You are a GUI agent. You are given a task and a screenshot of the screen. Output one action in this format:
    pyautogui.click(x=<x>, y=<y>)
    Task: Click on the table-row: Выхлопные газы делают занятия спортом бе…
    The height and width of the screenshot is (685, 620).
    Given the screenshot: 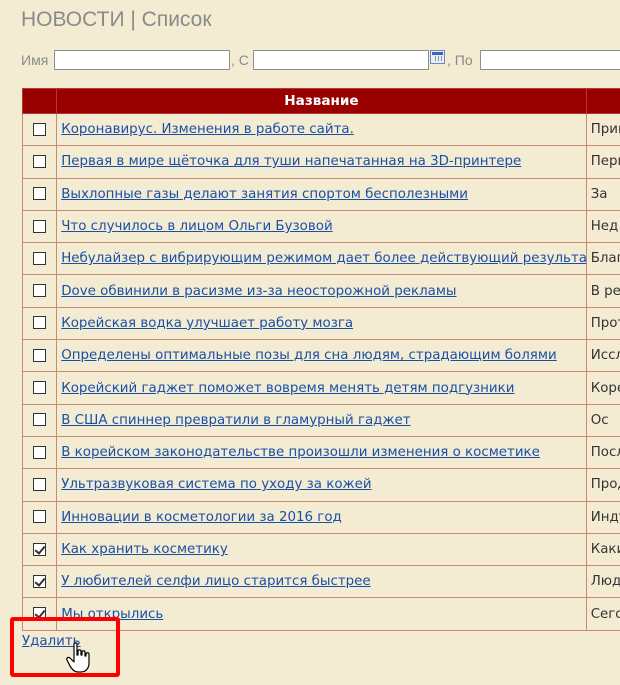 What is the action you would take?
    pyautogui.click(x=320, y=194)
    